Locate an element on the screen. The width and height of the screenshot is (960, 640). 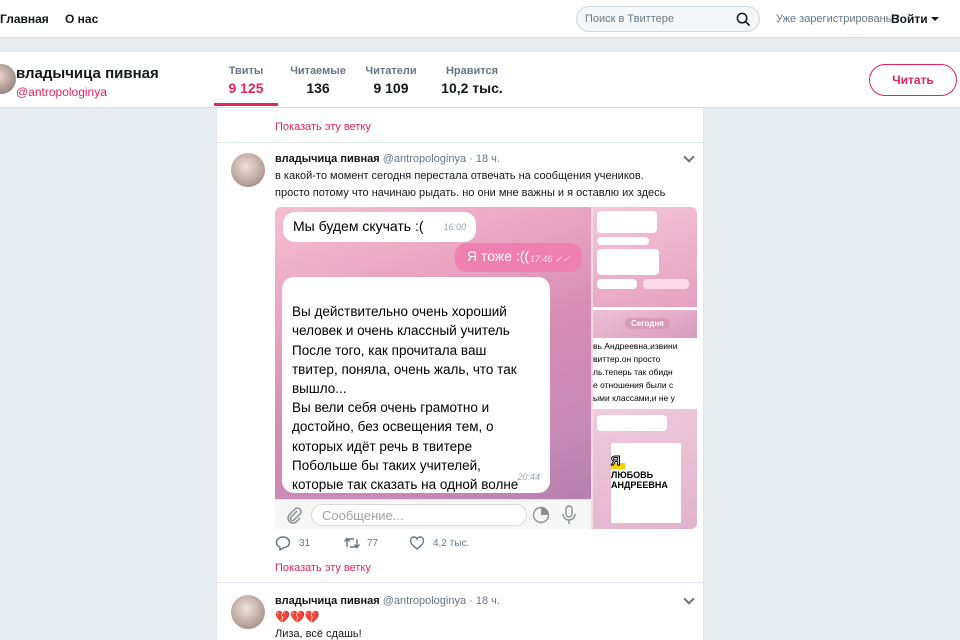
chat-bubble-incoming: Мы будем скучать :( 16:00 is located at coordinates (379, 227).